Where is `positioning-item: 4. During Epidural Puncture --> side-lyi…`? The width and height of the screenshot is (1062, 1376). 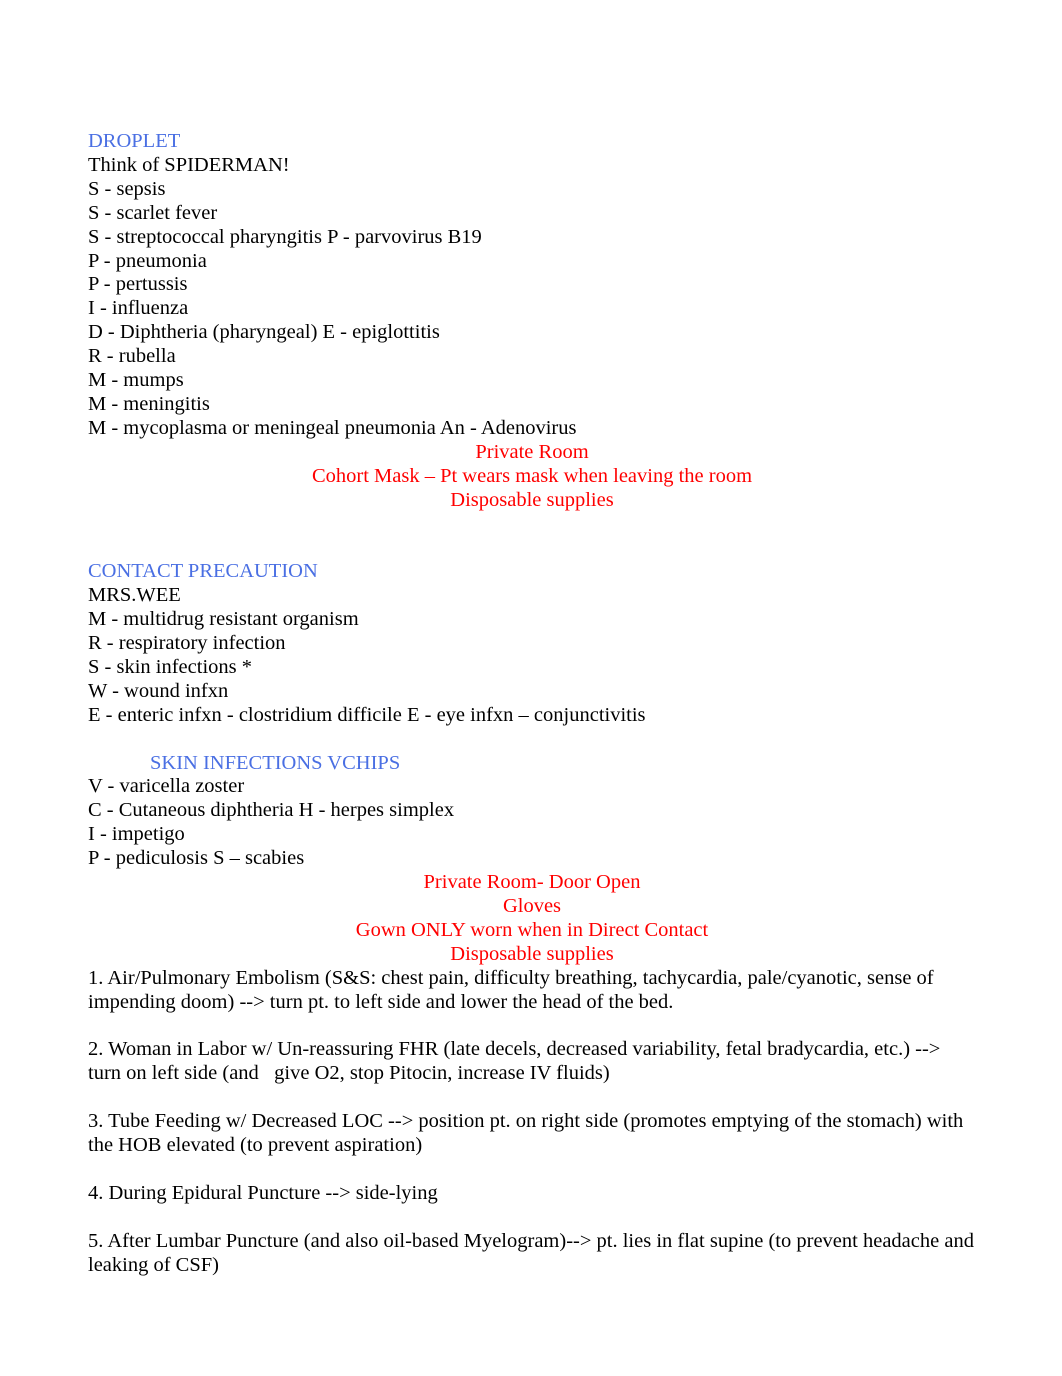 positioning-item: 4. During Epidural Puncture --> side-lyi… is located at coordinates (263, 1192).